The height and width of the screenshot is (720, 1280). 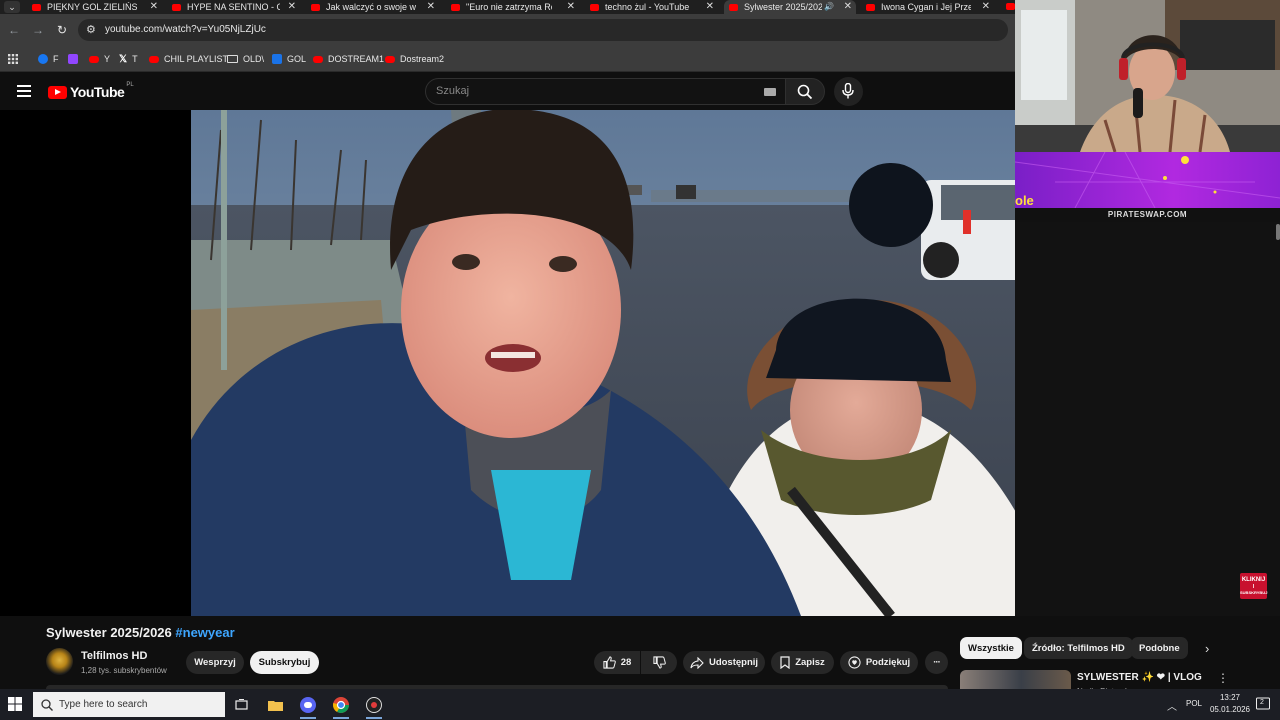 I want to click on menu-hamburger-icon, so click(x=24, y=91).